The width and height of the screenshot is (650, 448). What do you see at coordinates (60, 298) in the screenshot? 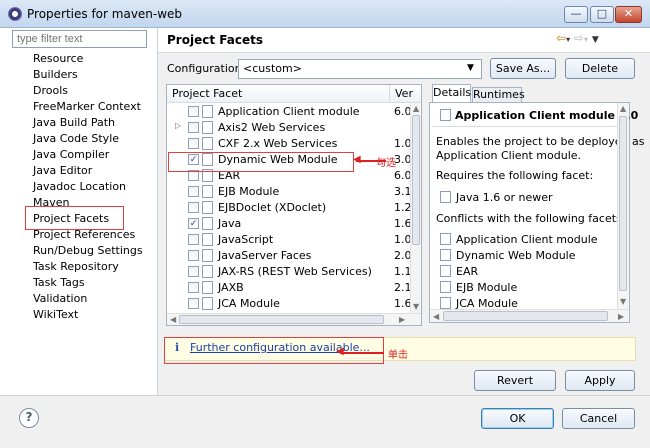
I see `nav-item: Validation` at bounding box center [60, 298].